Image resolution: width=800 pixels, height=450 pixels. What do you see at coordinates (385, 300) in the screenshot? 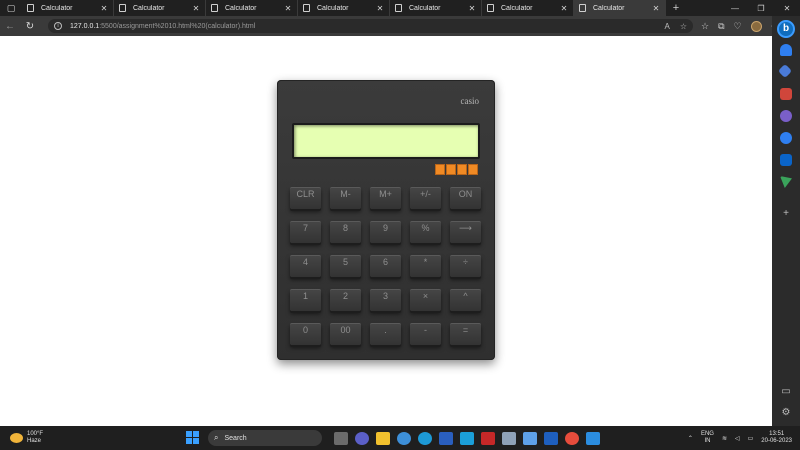
I see `key-3: 3` at bounding box center [385, 300].